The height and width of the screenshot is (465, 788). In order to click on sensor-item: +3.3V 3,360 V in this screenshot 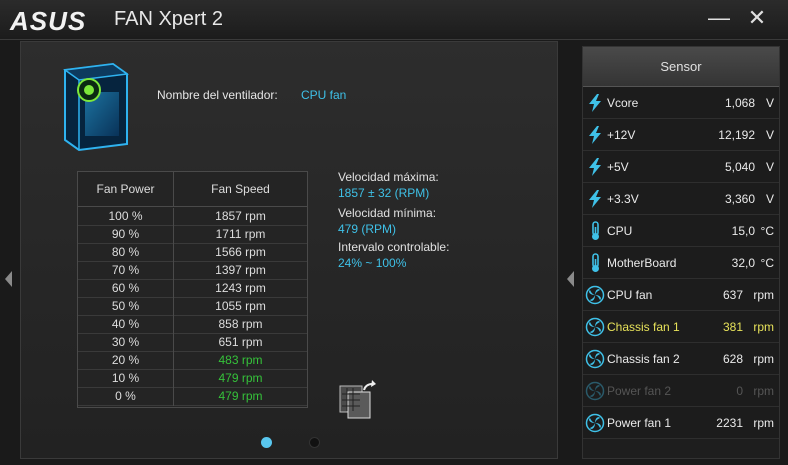, I will do `click(681, 199)`.